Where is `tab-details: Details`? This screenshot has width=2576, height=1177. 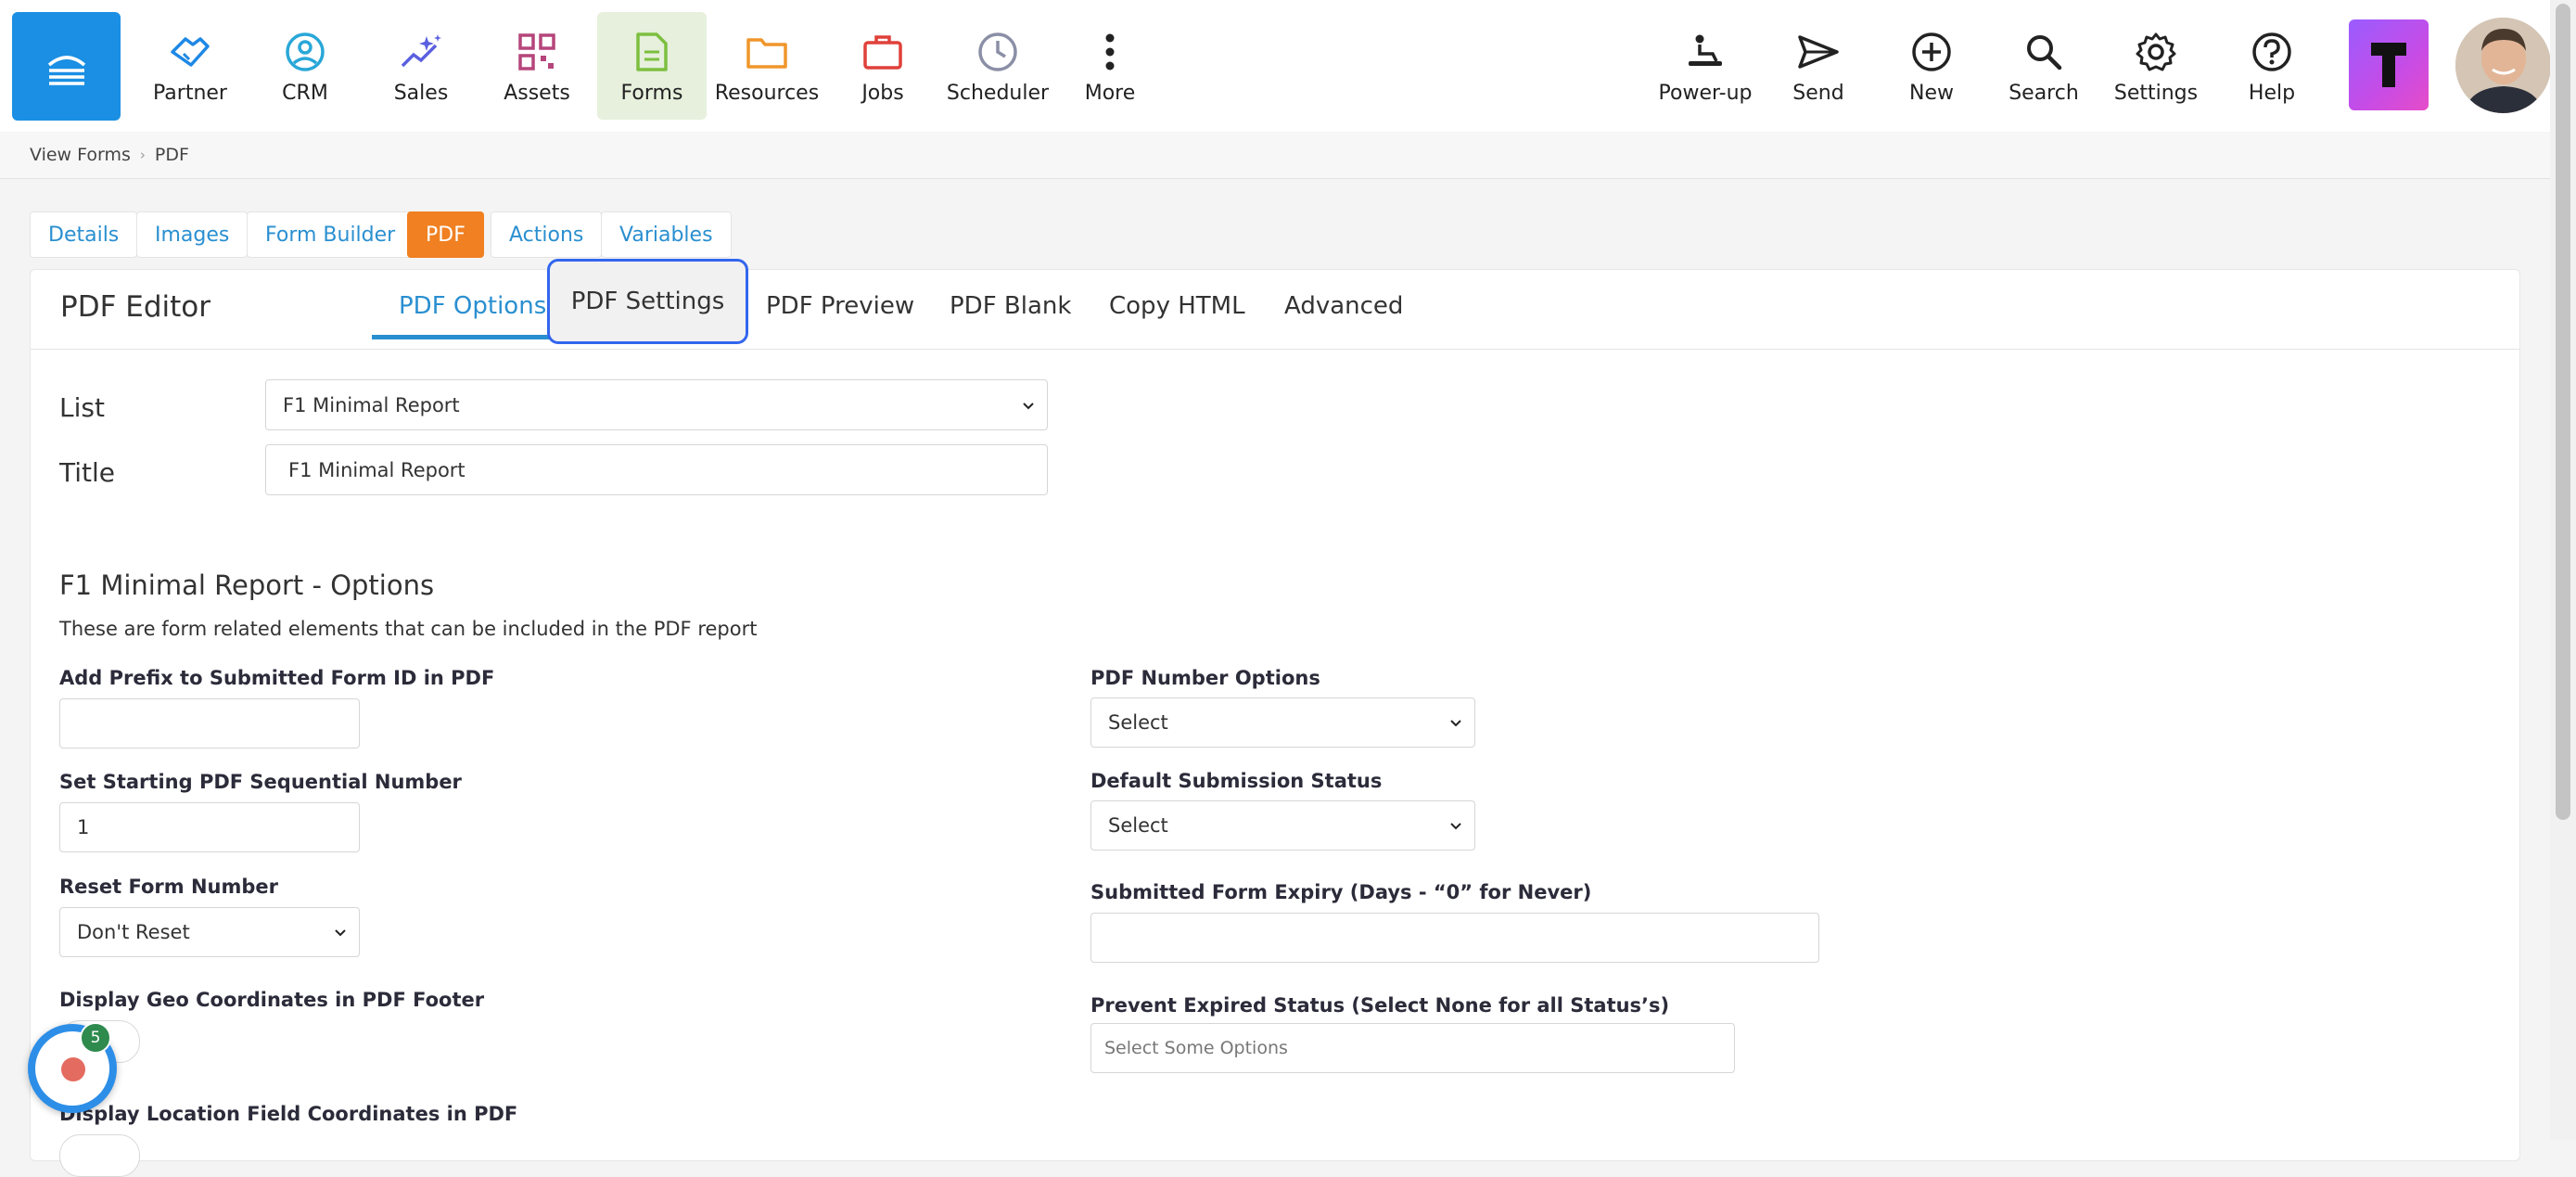 tab-details: Details is located at coordinates (84, 234).